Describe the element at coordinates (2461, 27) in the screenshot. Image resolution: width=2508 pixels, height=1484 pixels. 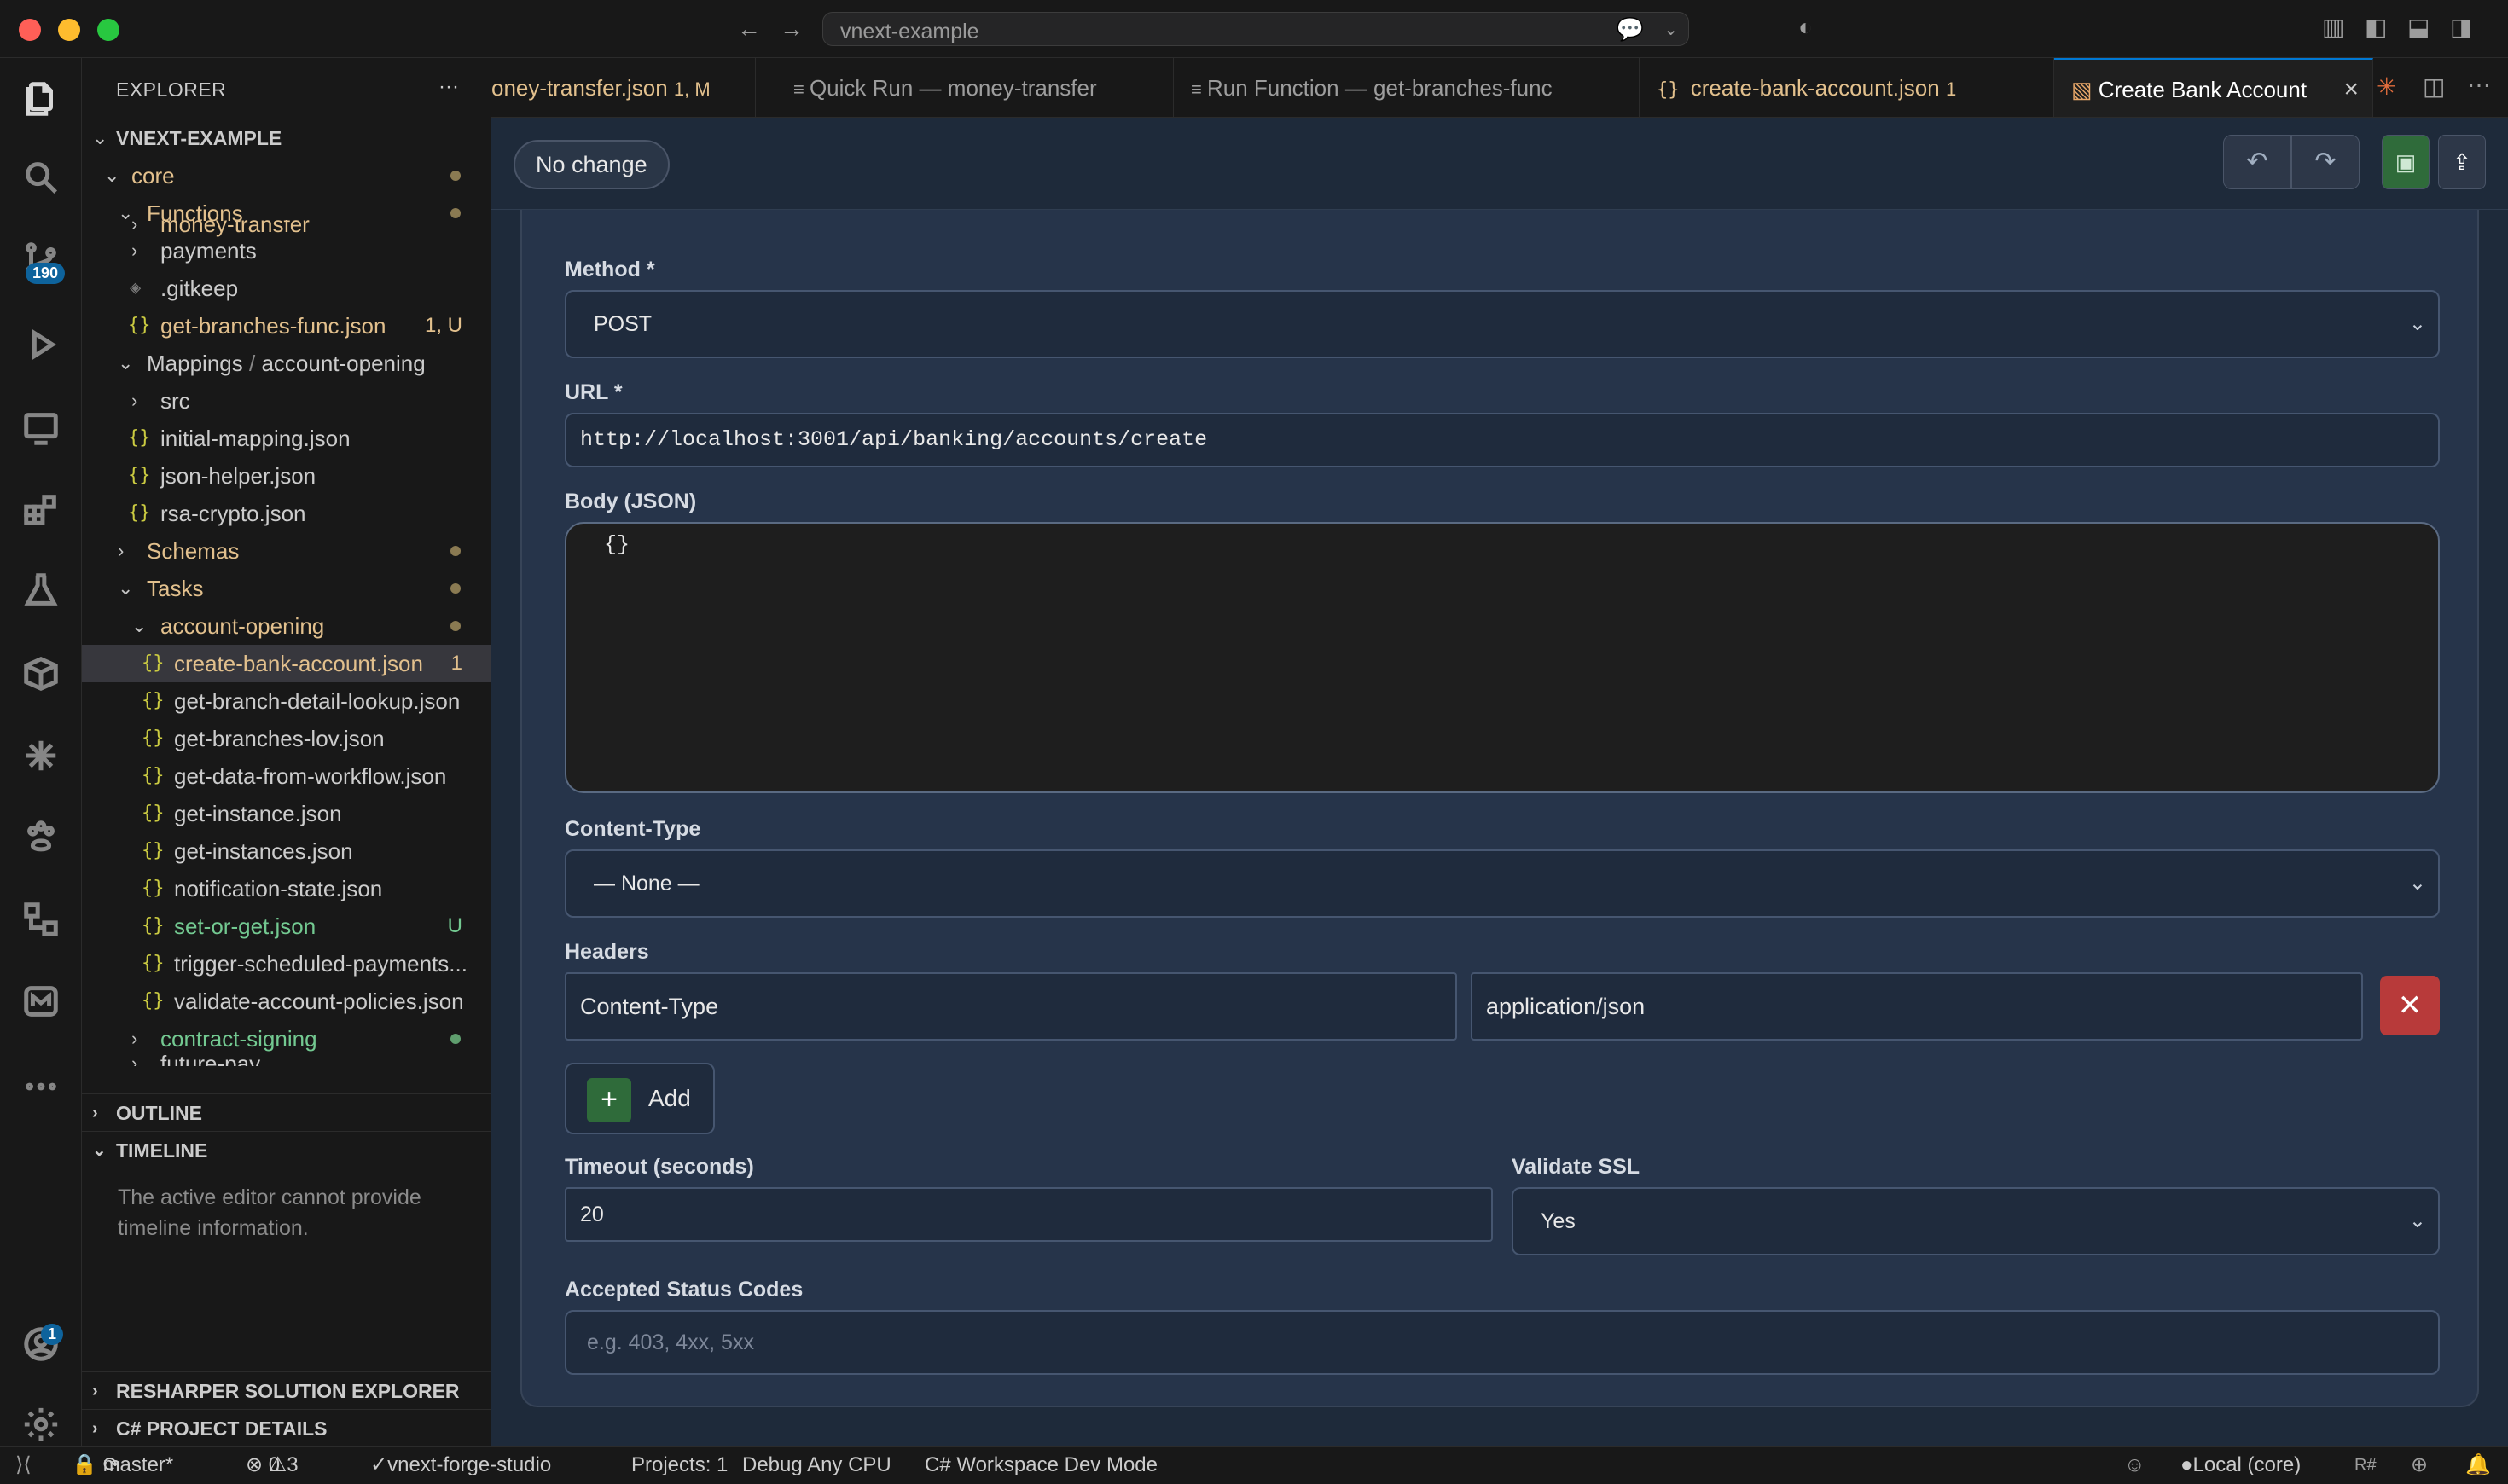
I see `toggle-secondary-sidebar-icon: ◨` at that location.